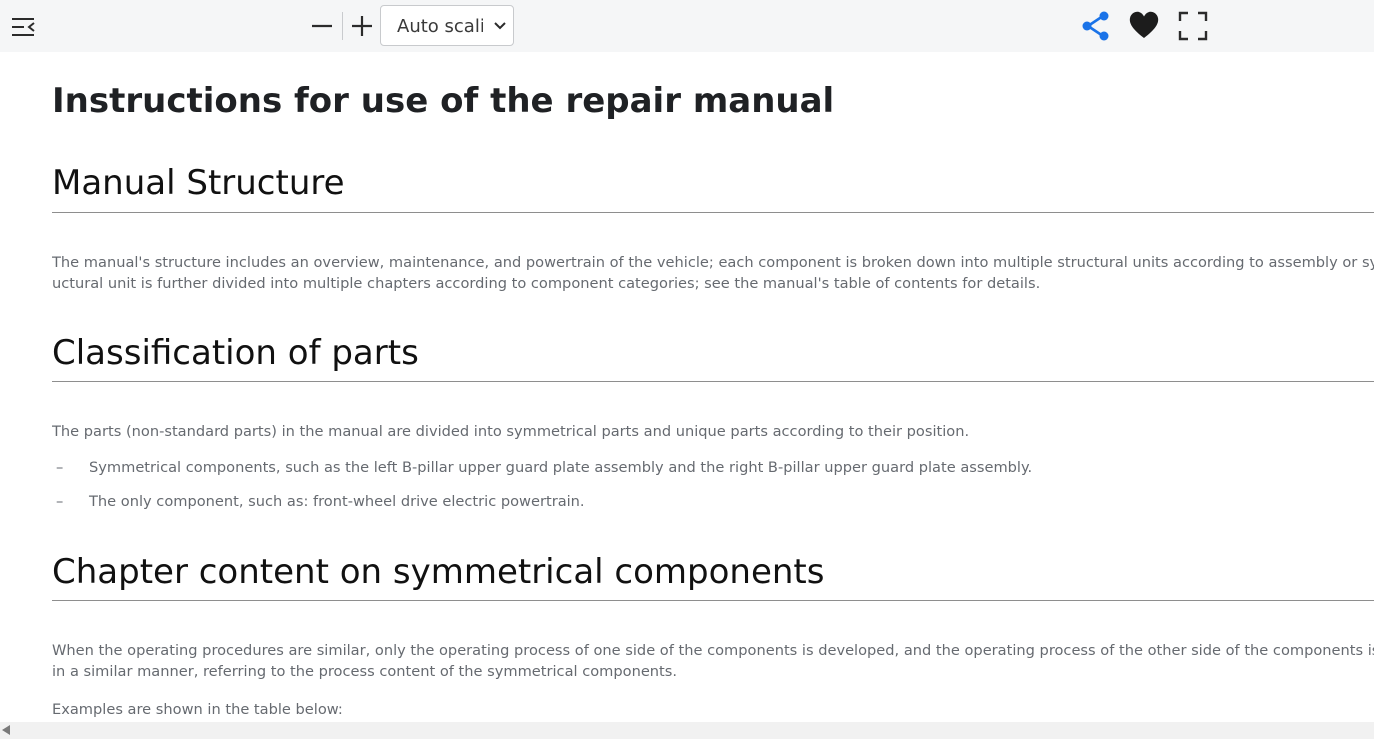 This screenshot has width=1374, height=739. I want to click on pdf-toolbar: Auto scaling, so click(687, 26).